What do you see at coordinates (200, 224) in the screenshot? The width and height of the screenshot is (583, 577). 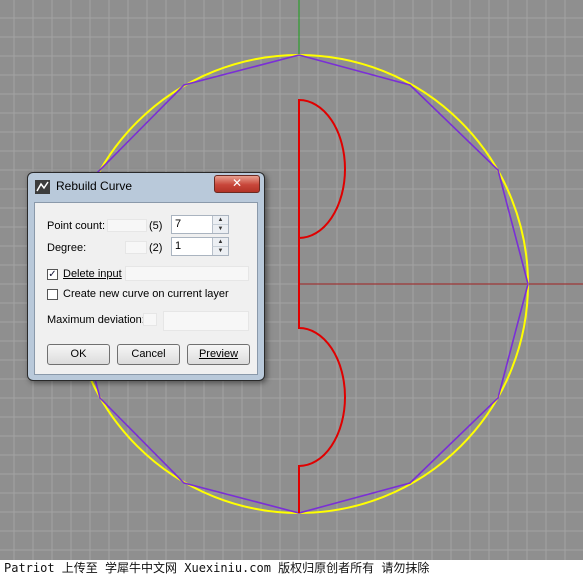 I see `point-count-stepper: 7 ▲ ▼` at bounding box center [200, 224].